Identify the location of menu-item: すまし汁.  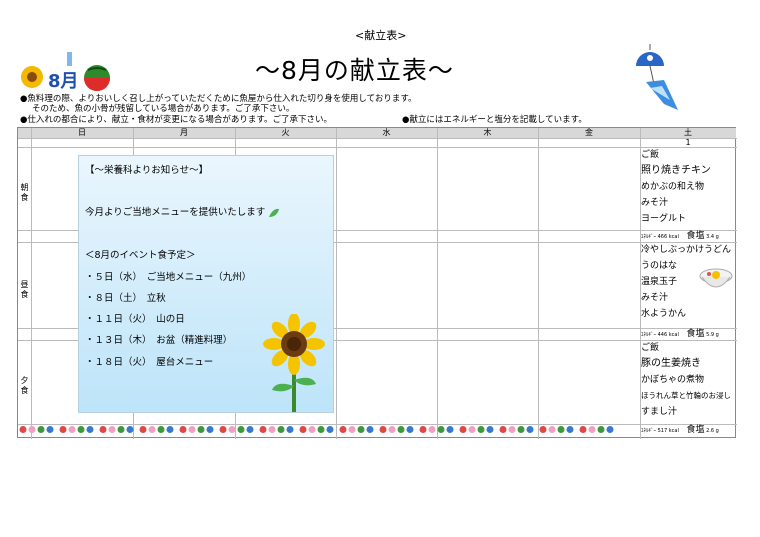
(659, 412).